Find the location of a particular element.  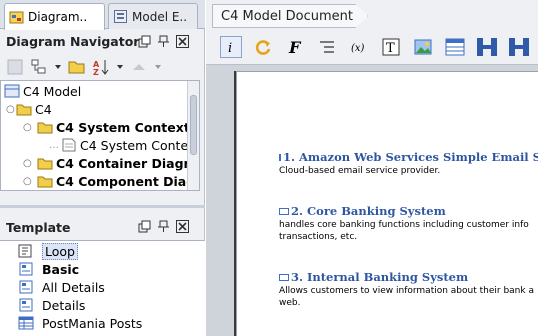

svg-text: T is located at coordinates (390, 48).